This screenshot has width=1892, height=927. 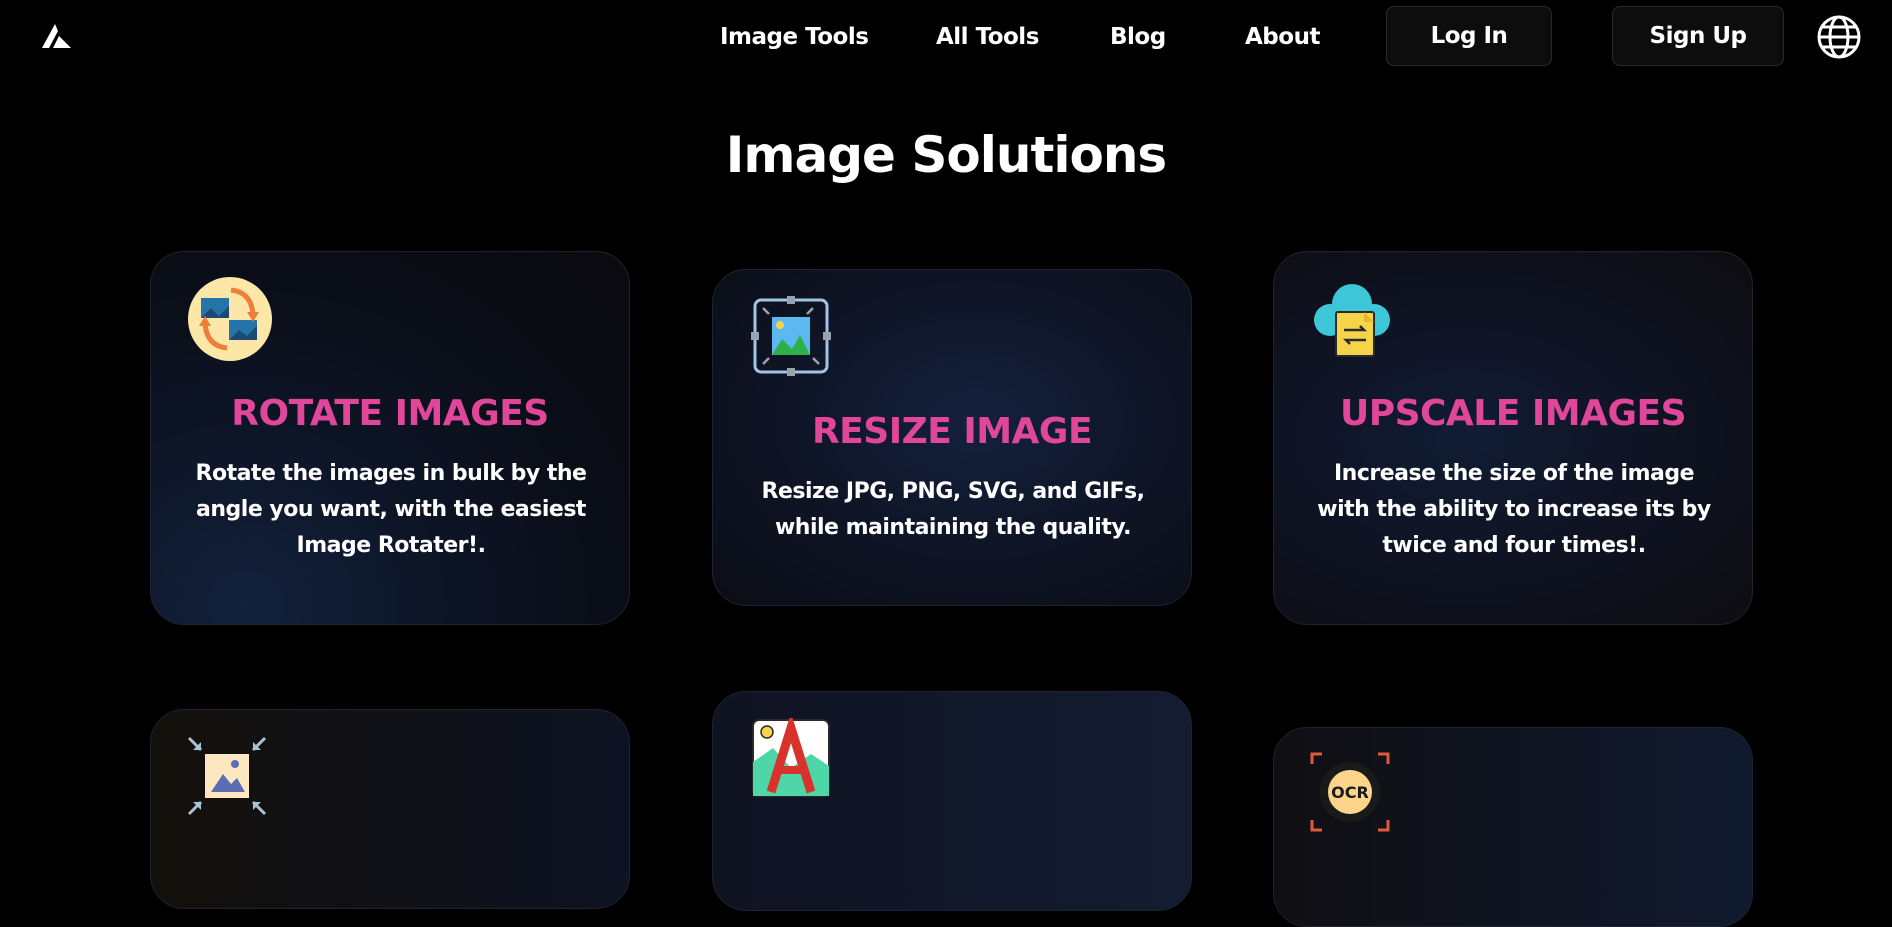 I want to click on tool-card-ocr: OCR, so click(x=1513, y=827).